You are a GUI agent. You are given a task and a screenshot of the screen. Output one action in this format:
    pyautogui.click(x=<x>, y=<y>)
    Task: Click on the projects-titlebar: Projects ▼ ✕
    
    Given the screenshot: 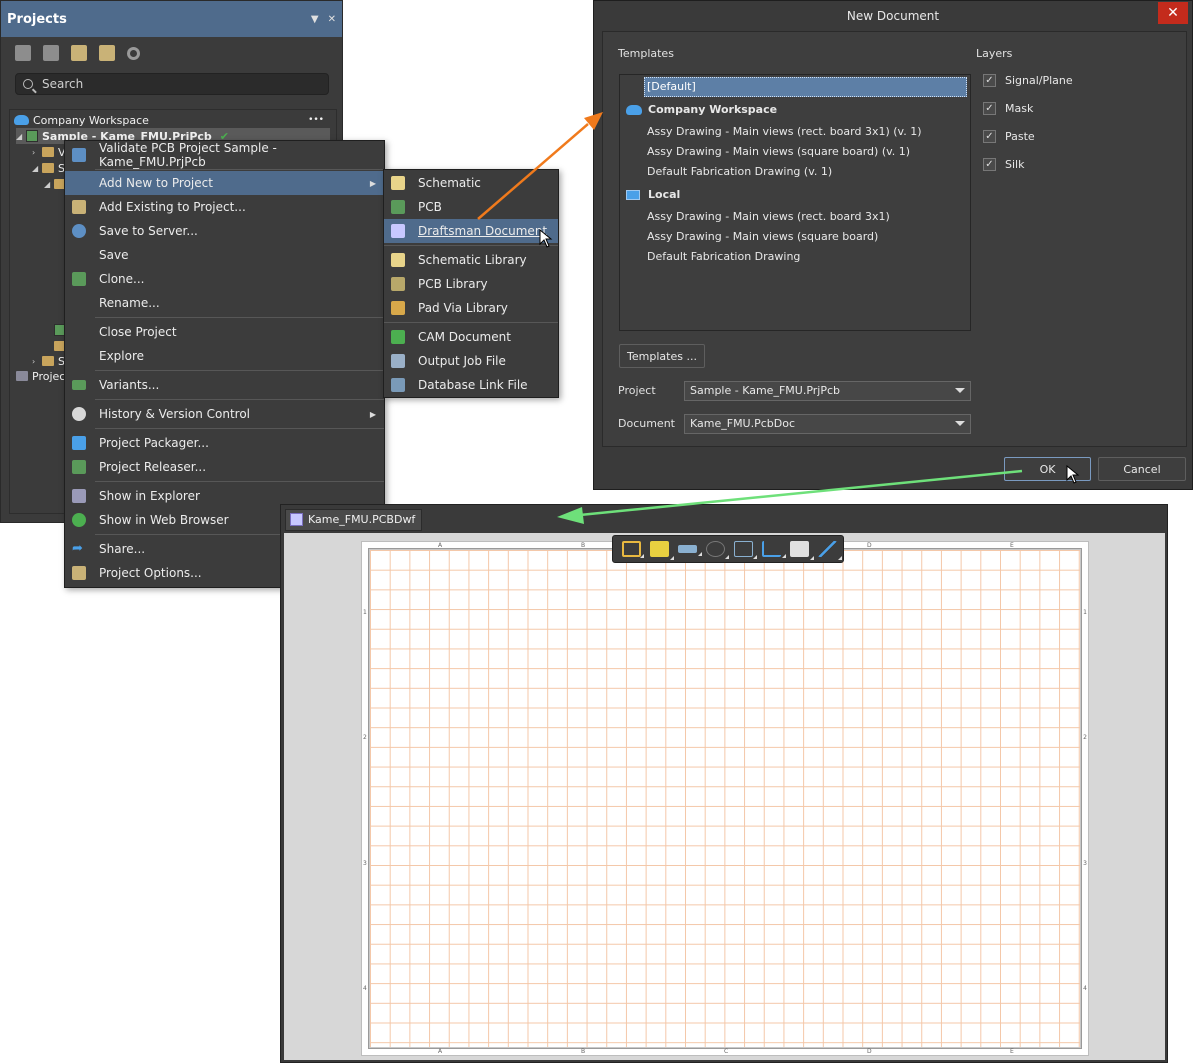 What is the action you would take?
    pyautogui.click(x=171, y=19)
    